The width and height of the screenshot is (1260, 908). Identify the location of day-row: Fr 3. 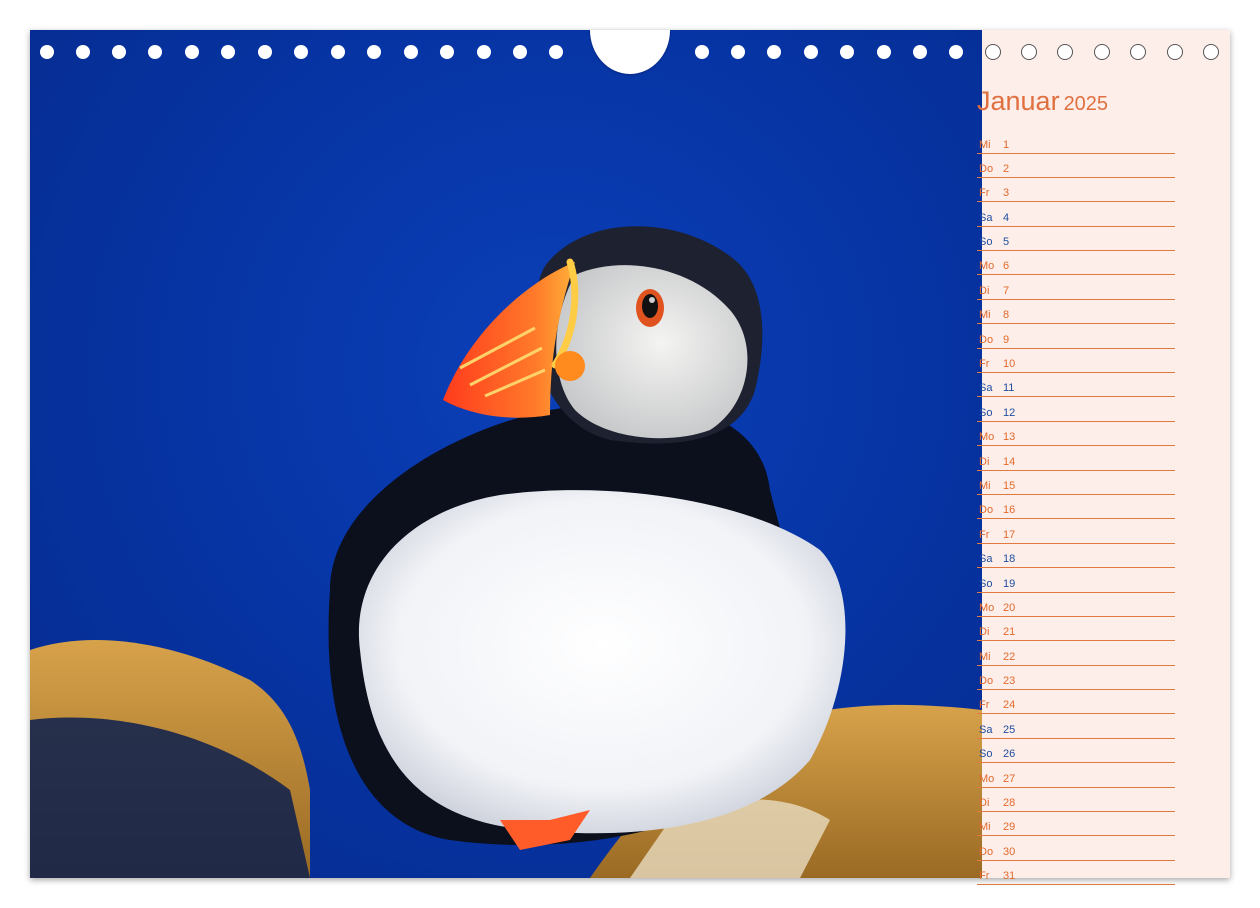
(1076, 191).